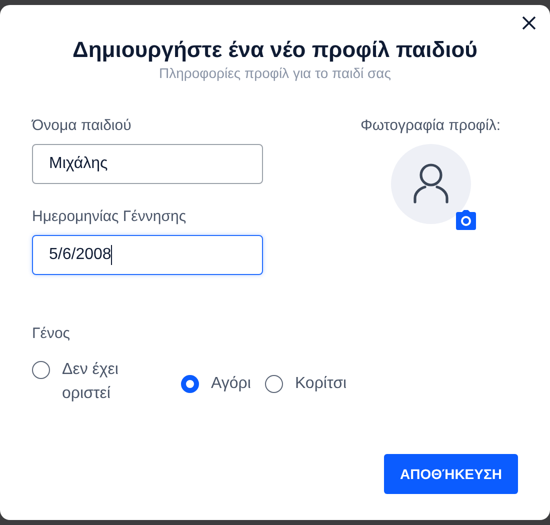  I want to click on gender-label: Γένος, so click(52, 334).